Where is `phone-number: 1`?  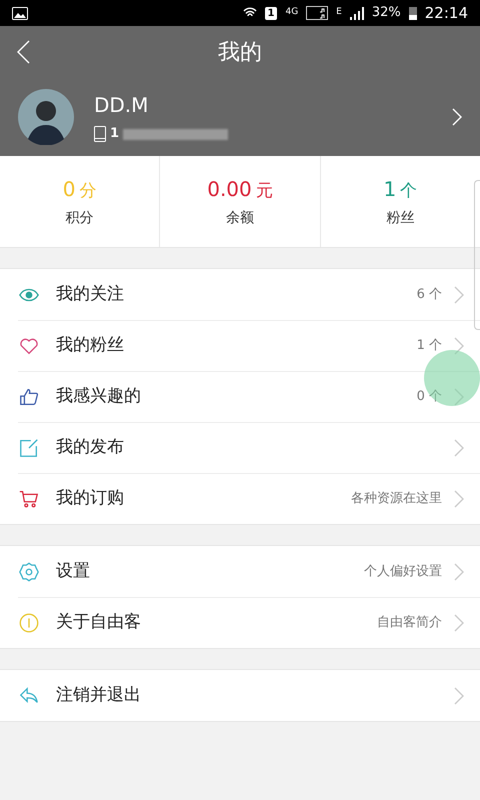 phone-number: 1 is located at coordinates (115, 134).